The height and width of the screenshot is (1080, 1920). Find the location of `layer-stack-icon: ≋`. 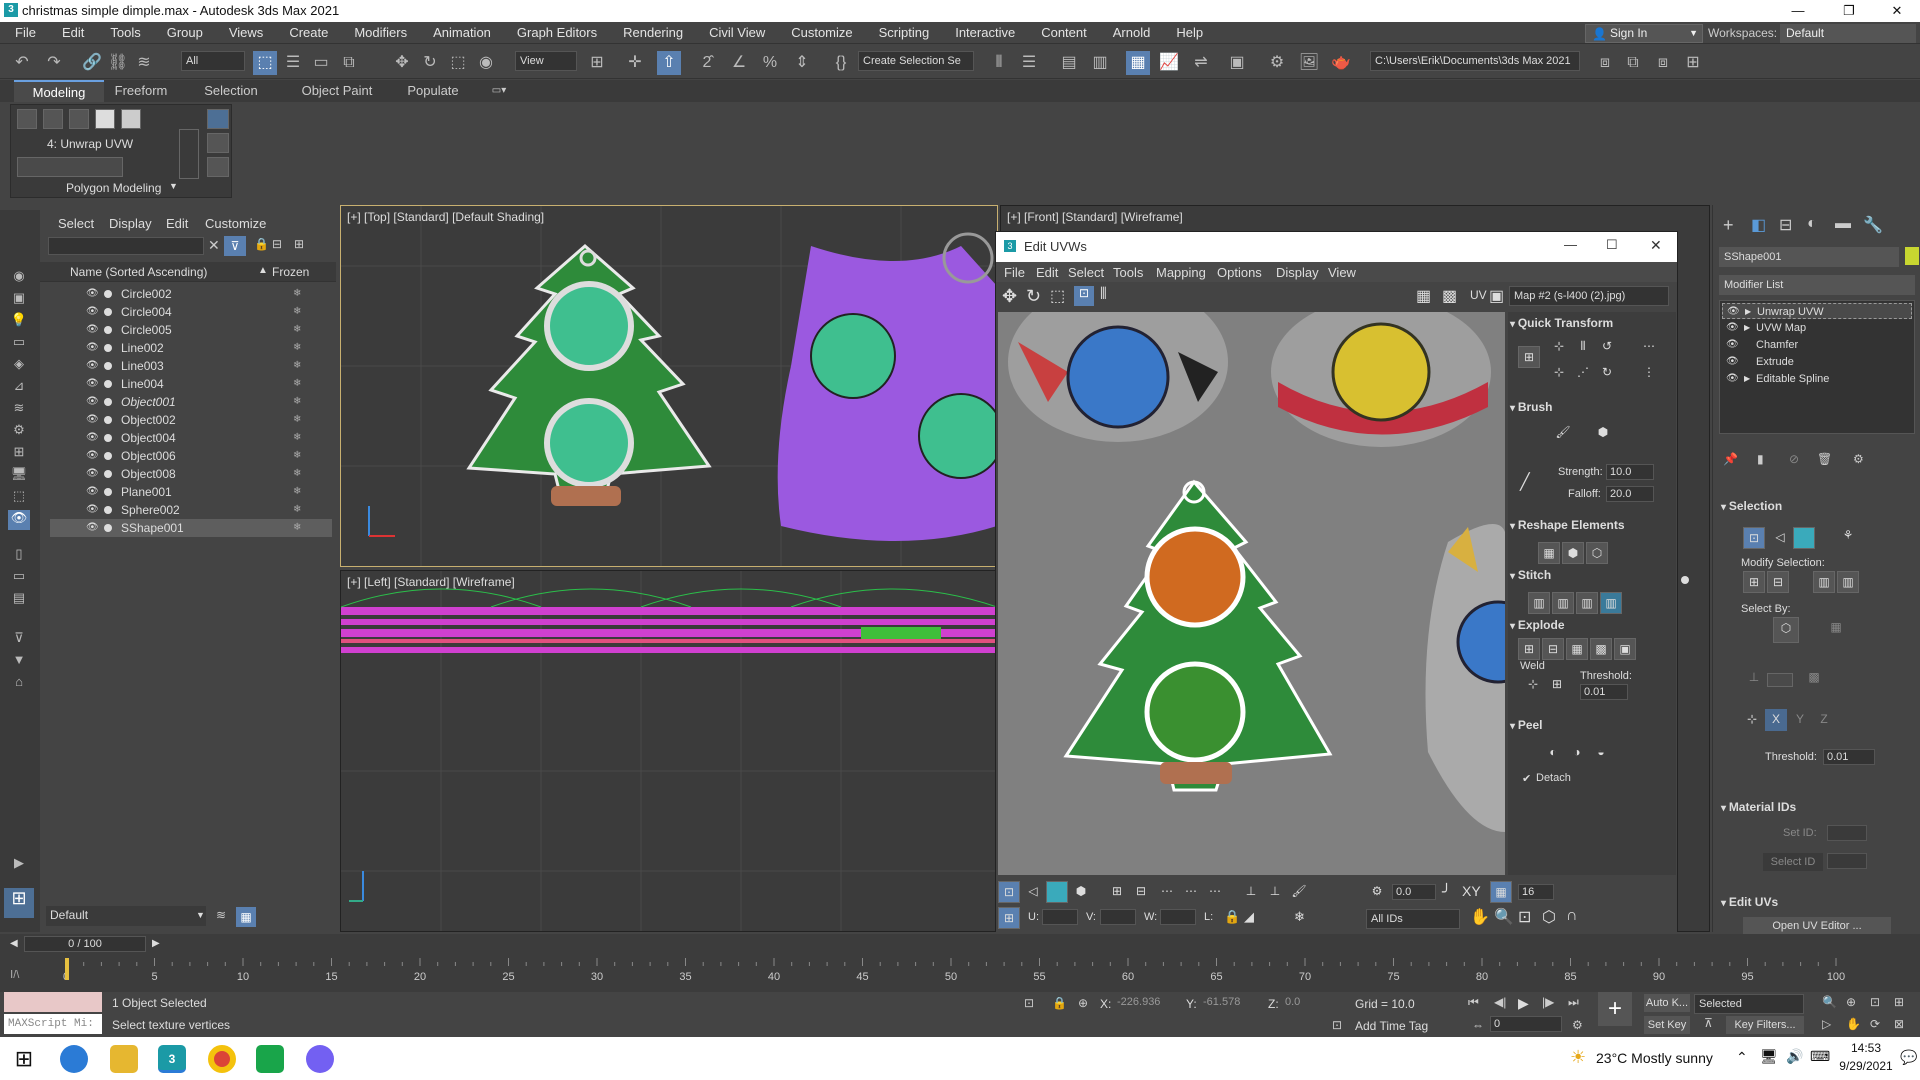

layer-stack-icon: ≋ is located at coordinates (221, 915).